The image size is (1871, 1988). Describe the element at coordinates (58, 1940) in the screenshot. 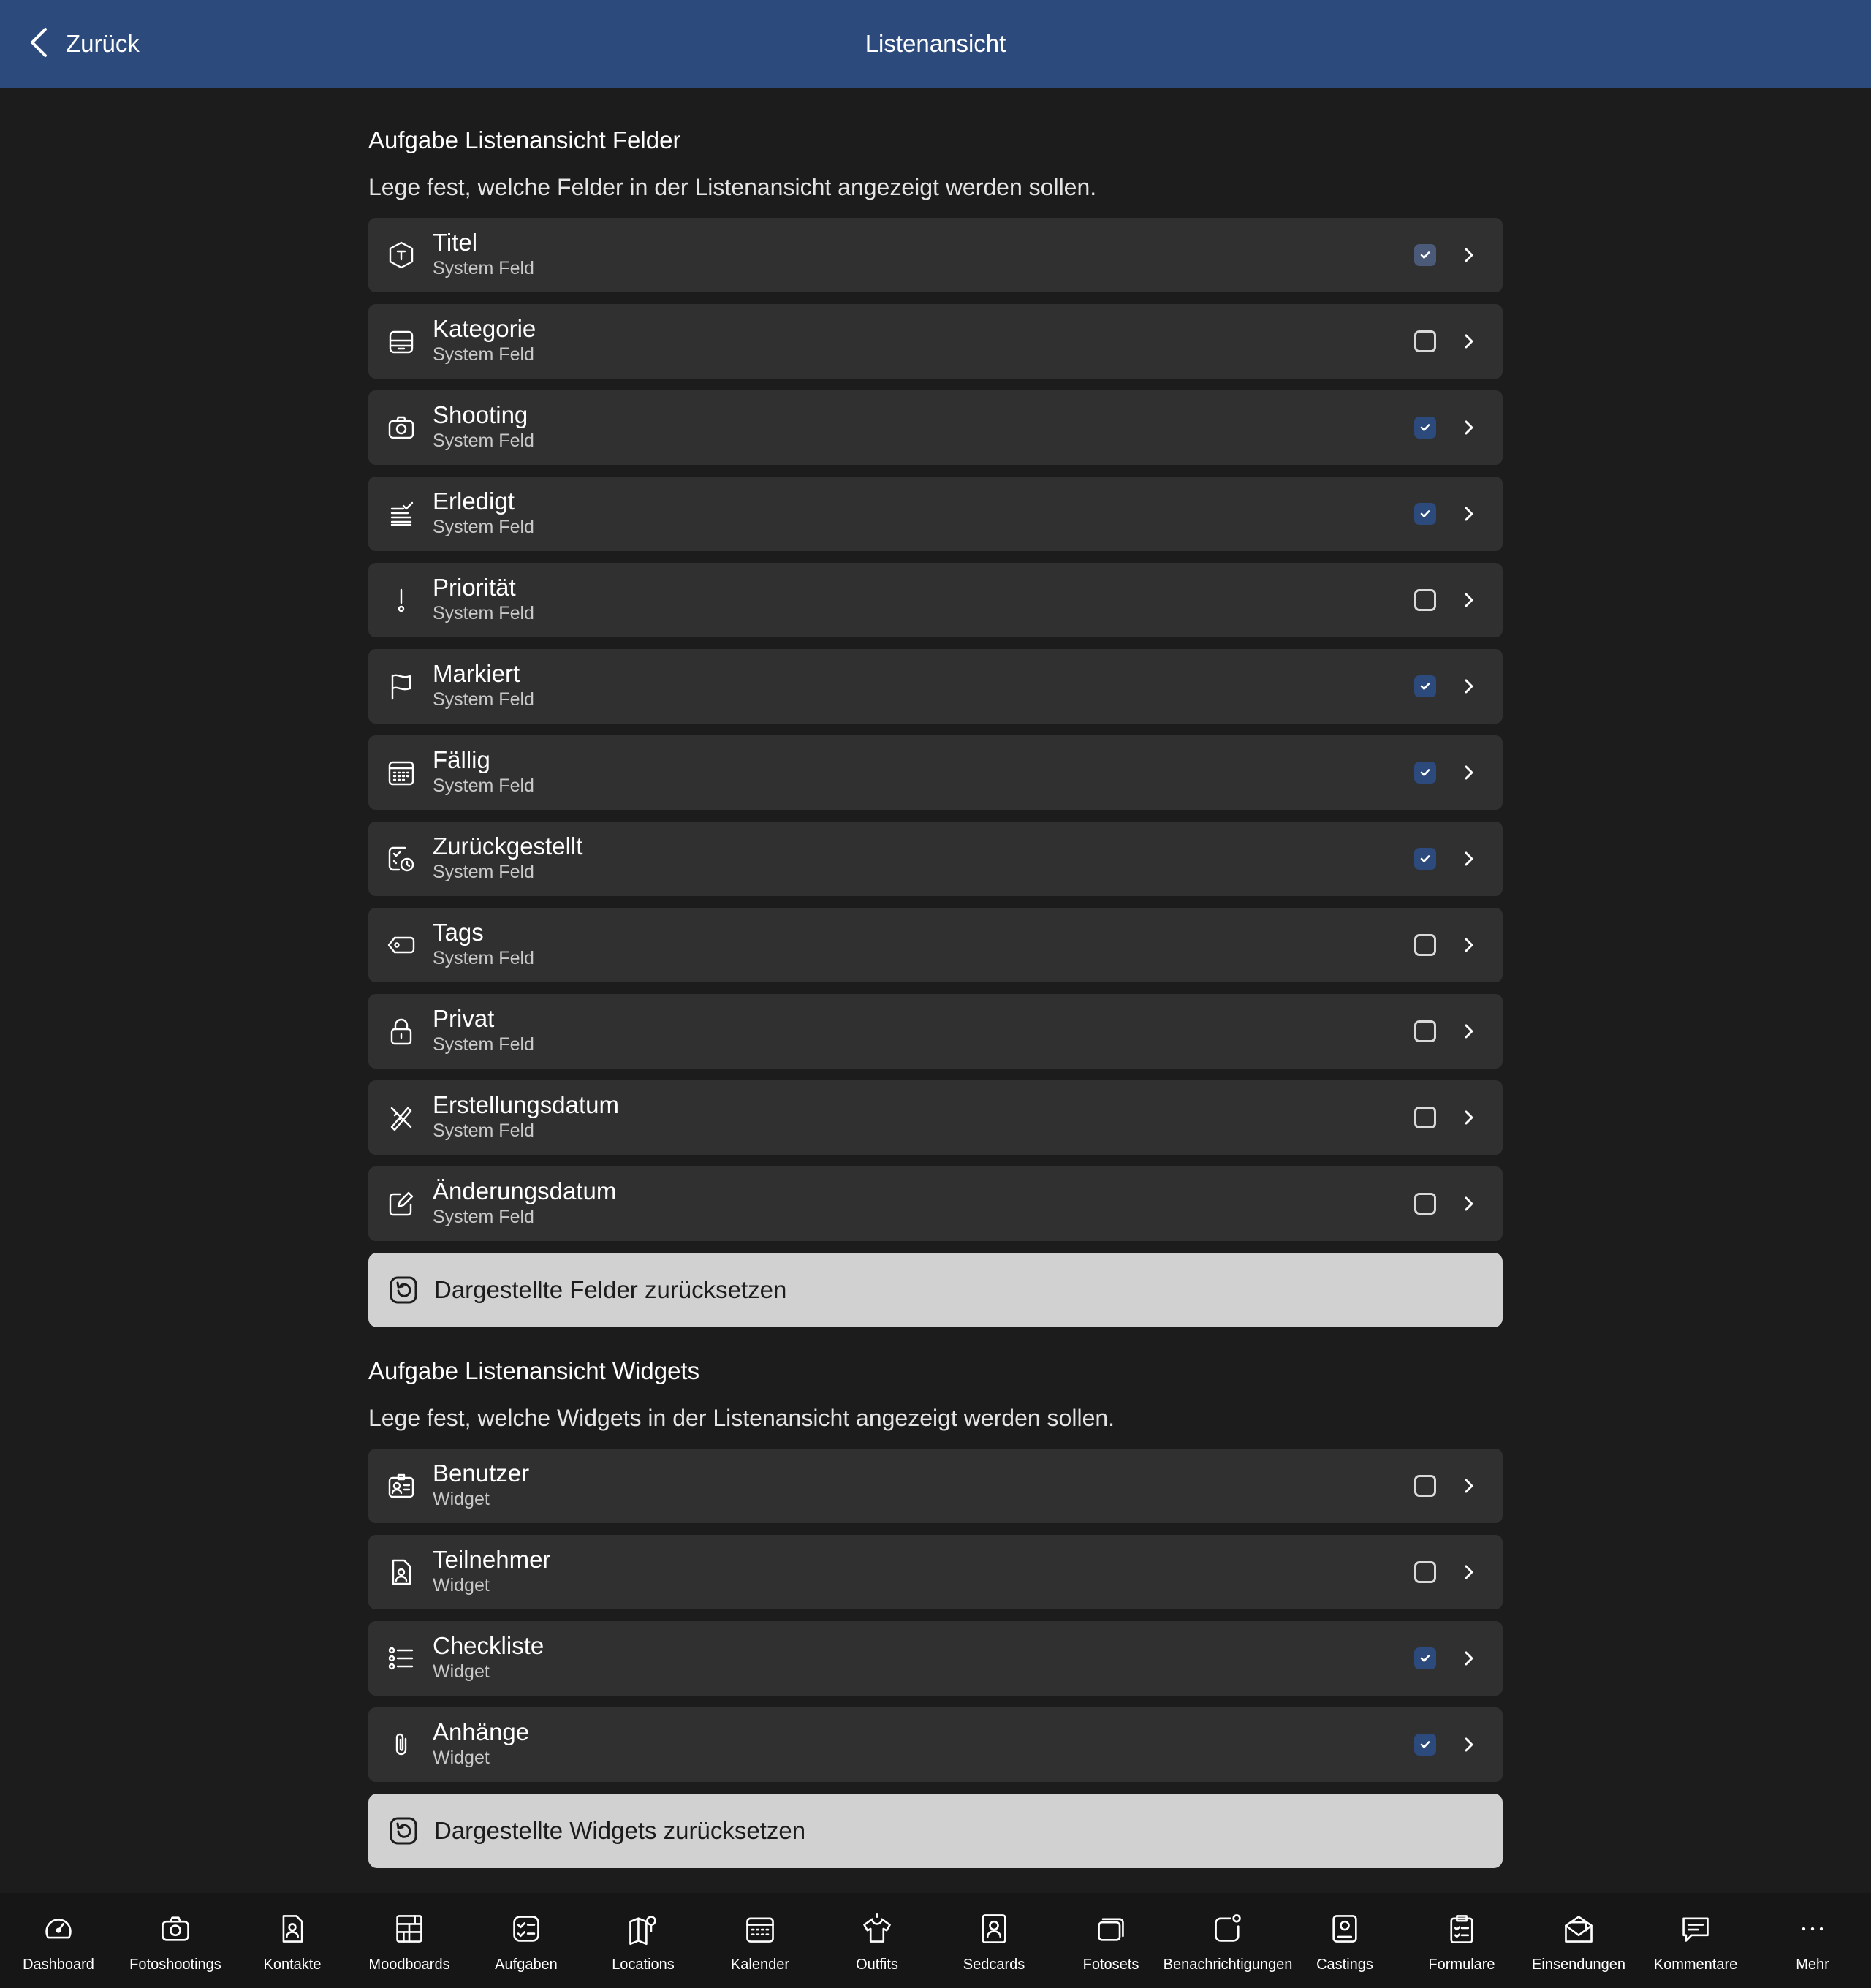

I see `tab-dashboard: Dashboard` at that location.